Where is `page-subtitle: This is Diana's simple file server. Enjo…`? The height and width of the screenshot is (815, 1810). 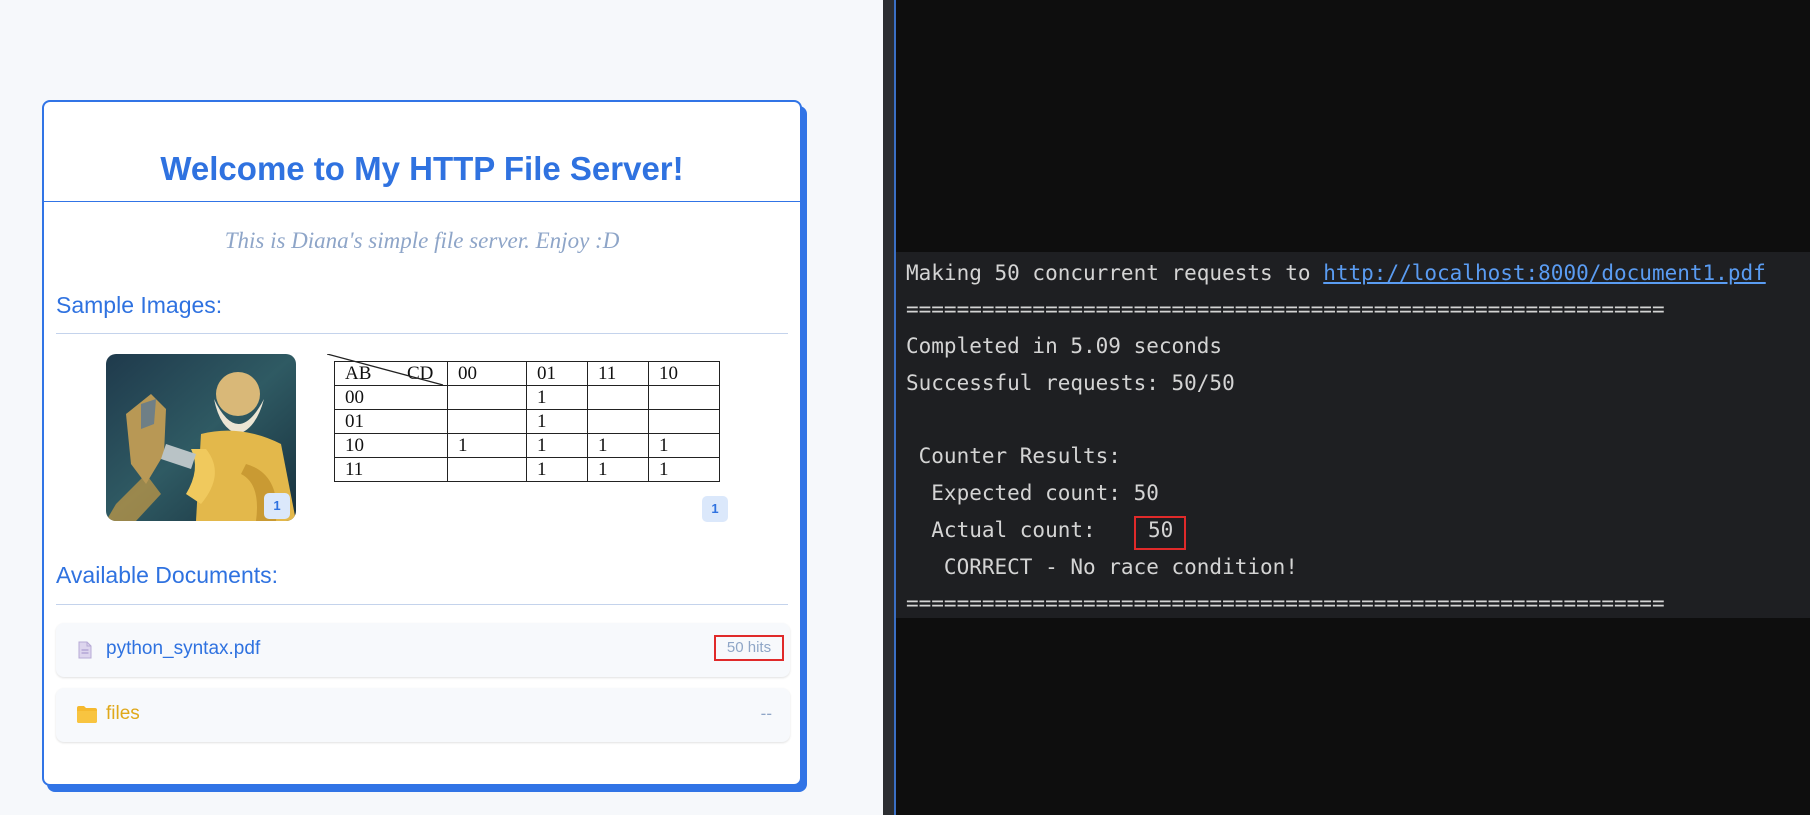 page-subtitle: This is Diana's simple file server. Enjo… is located at coordinates (422, 240).